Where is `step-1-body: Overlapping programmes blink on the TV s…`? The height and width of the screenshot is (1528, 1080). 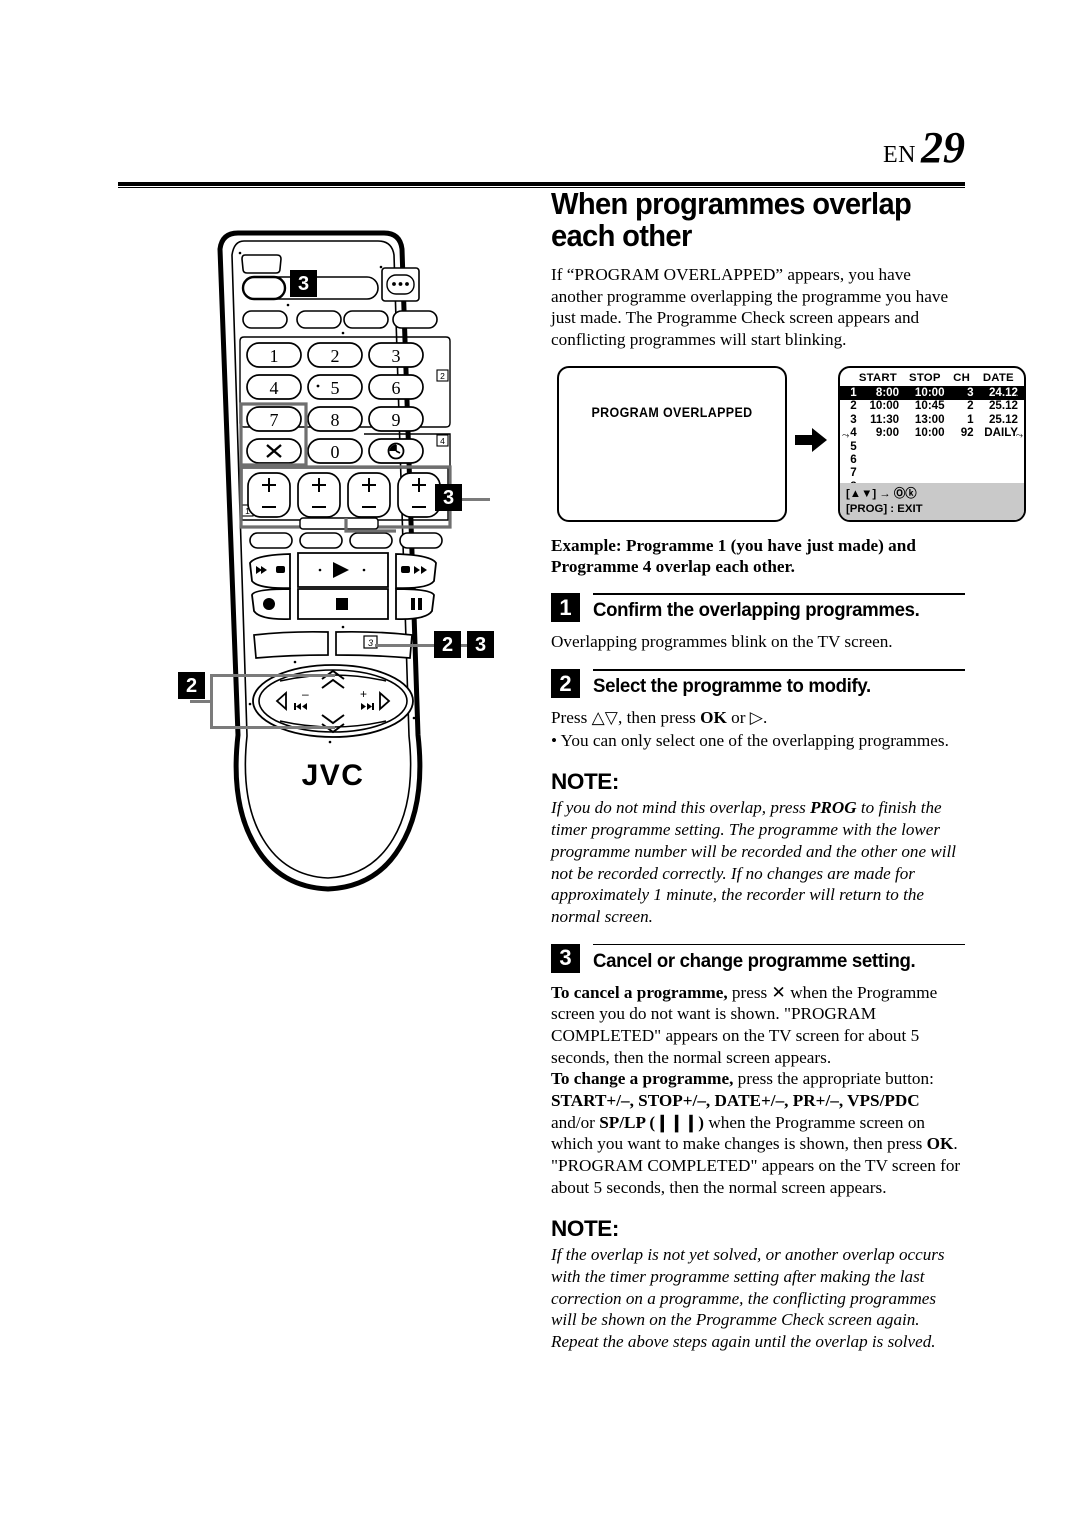 step-1-body: Overlapping programmes blink on the TV s… is located at coordinates (722, 642).